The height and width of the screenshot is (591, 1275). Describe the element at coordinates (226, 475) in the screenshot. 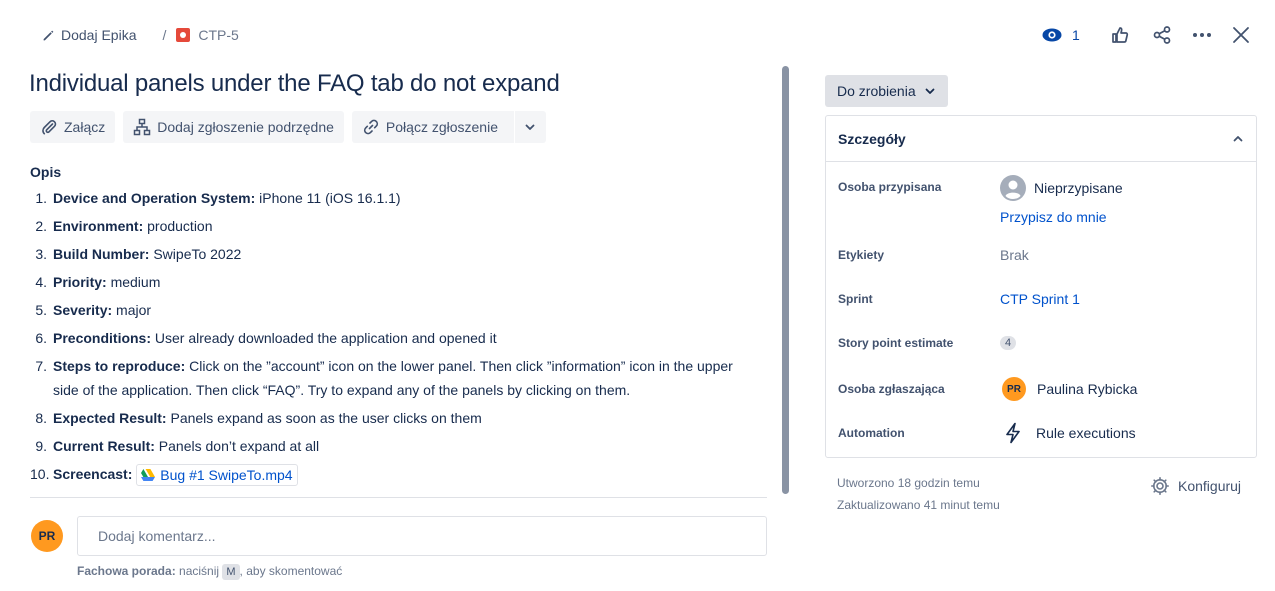

I see `attachment-name: Bug #1 SwipeTo.mp4` at that location.